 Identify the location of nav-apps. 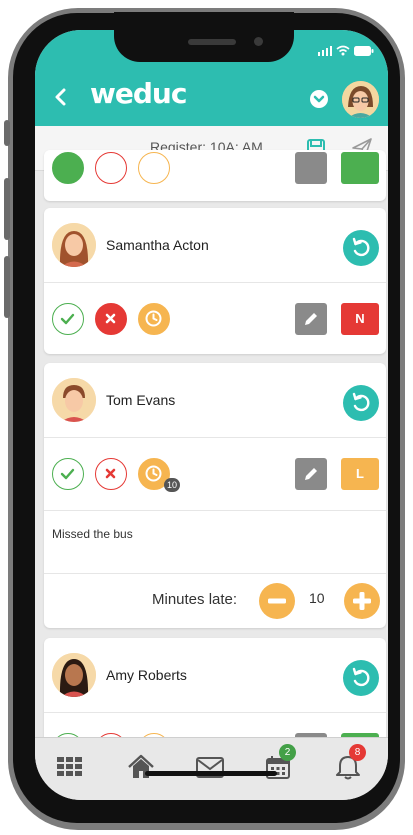
(70, 767).